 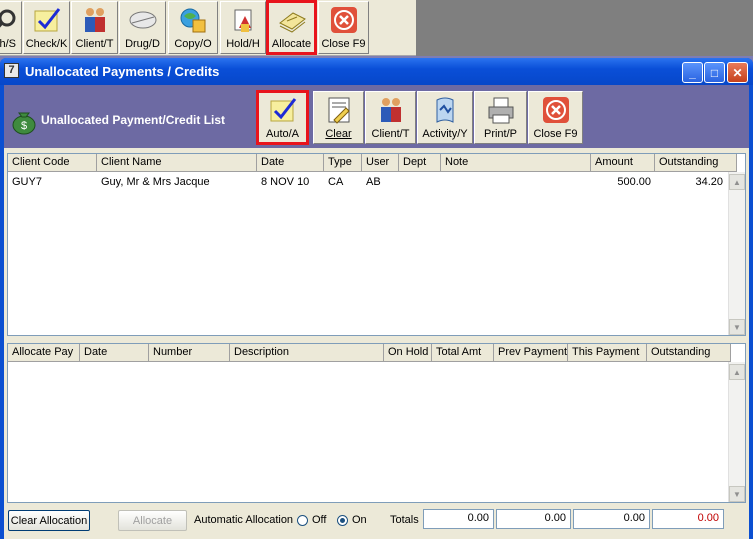 I want to click on auto-button: Auto/A, so click(x=282, y=117).